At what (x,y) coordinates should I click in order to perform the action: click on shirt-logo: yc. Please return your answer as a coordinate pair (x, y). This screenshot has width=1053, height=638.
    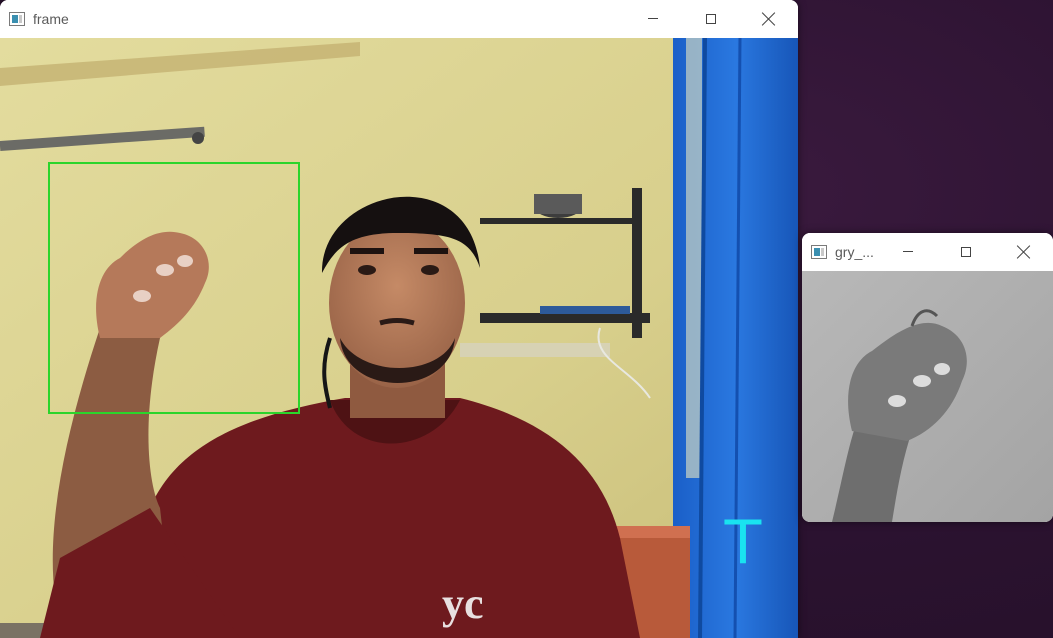
    Looking at the image, I should click on (463, 603).